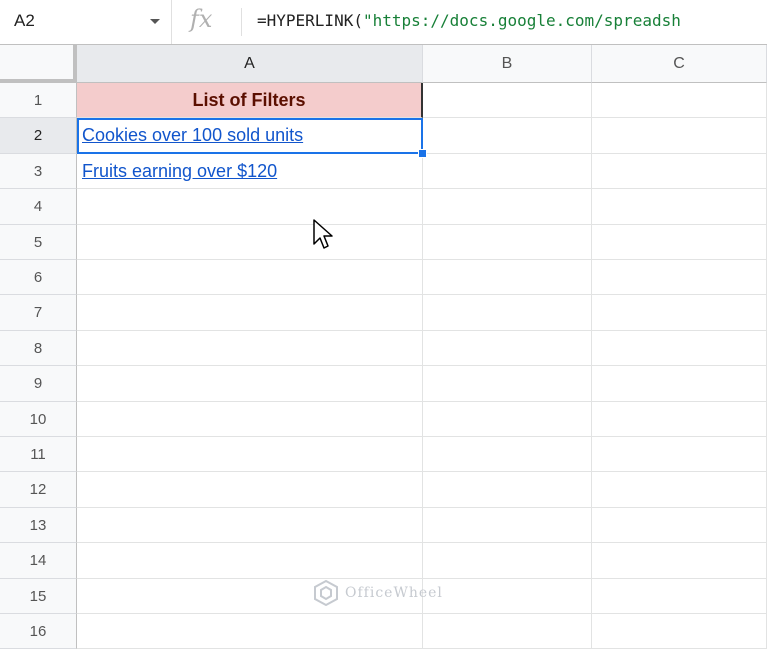 Image resolution: width=767 pixels, height=649 pixels. I want to click on cell-c14, so click(679, 561).